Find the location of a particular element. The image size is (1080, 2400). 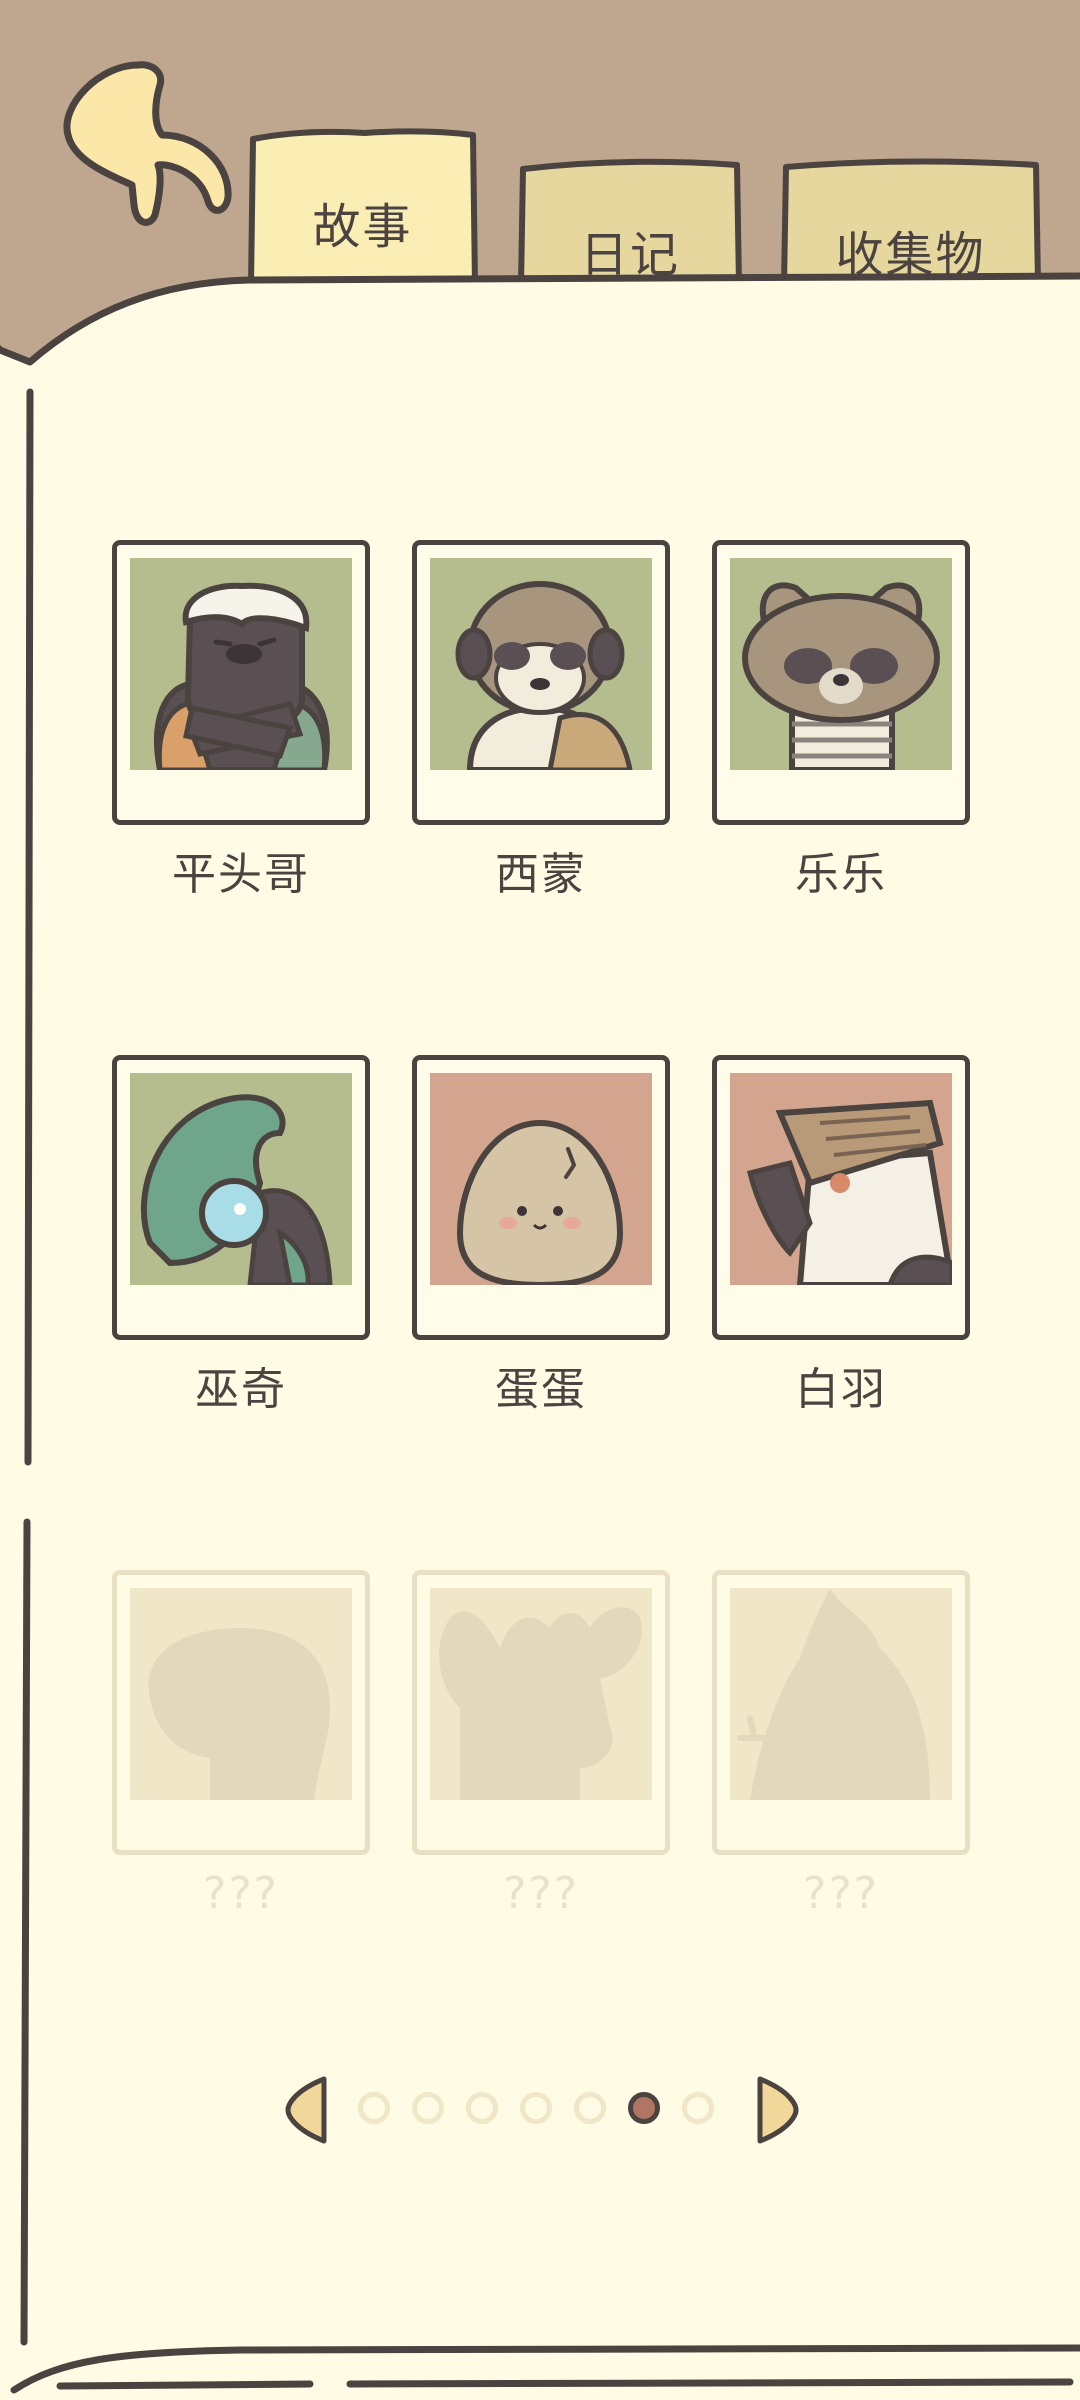

character-card-raccoon is located at coordinates (841, 682).